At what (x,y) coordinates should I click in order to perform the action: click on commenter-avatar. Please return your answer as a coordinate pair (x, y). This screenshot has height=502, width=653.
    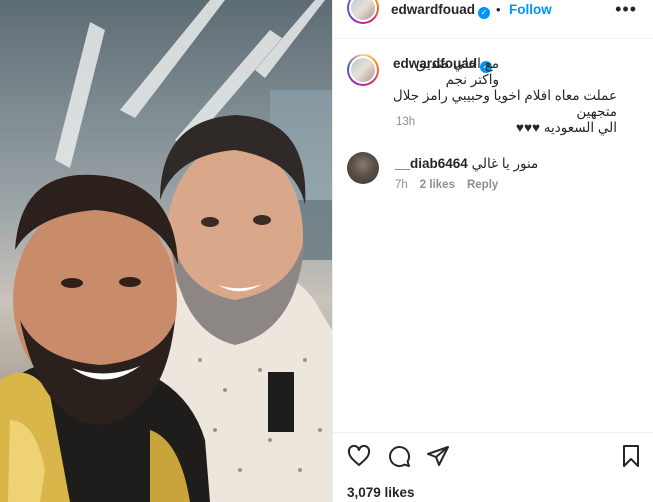
    Looking at the image, I should click on (363, 168).